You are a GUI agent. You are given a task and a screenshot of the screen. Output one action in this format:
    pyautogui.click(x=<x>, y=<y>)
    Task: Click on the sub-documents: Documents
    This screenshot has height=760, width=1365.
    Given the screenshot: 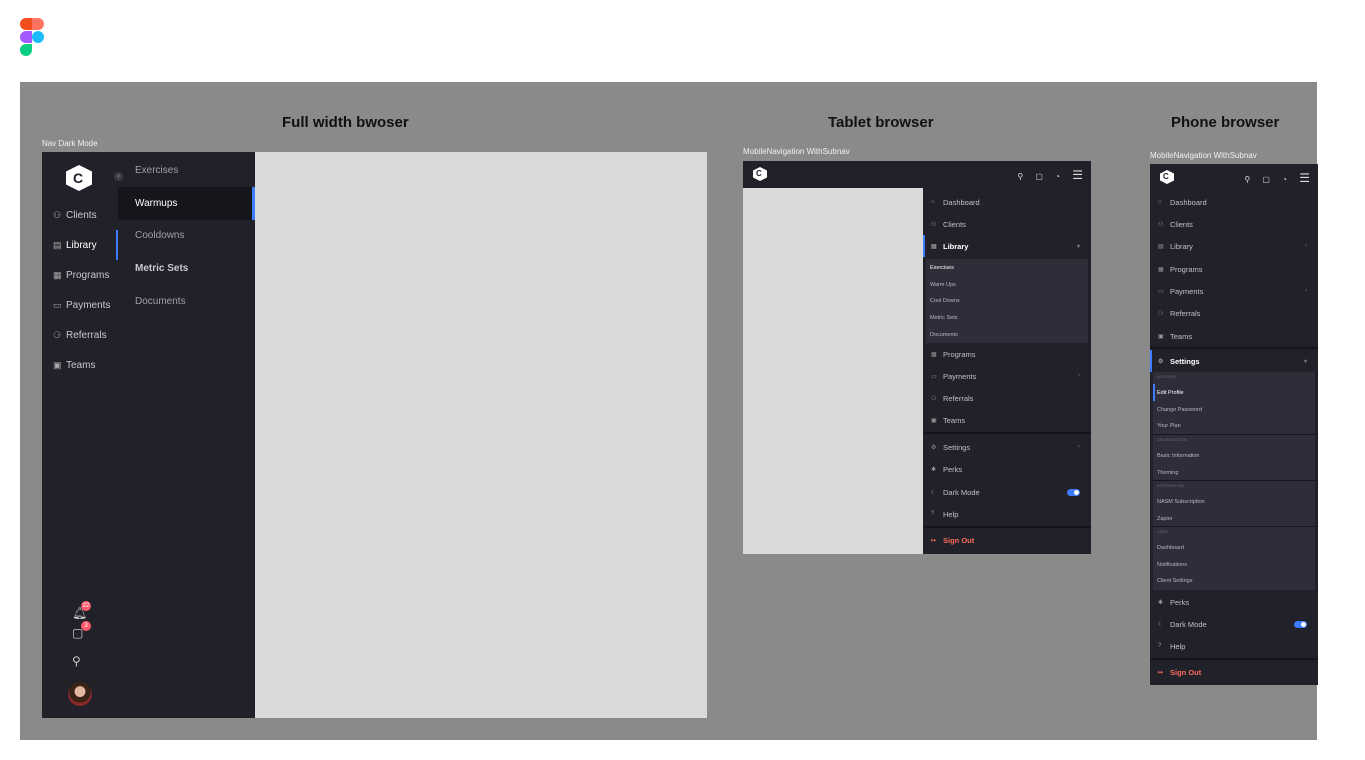 What is the action you would take?
    pyautogui.click(x=1007, y=334)
    